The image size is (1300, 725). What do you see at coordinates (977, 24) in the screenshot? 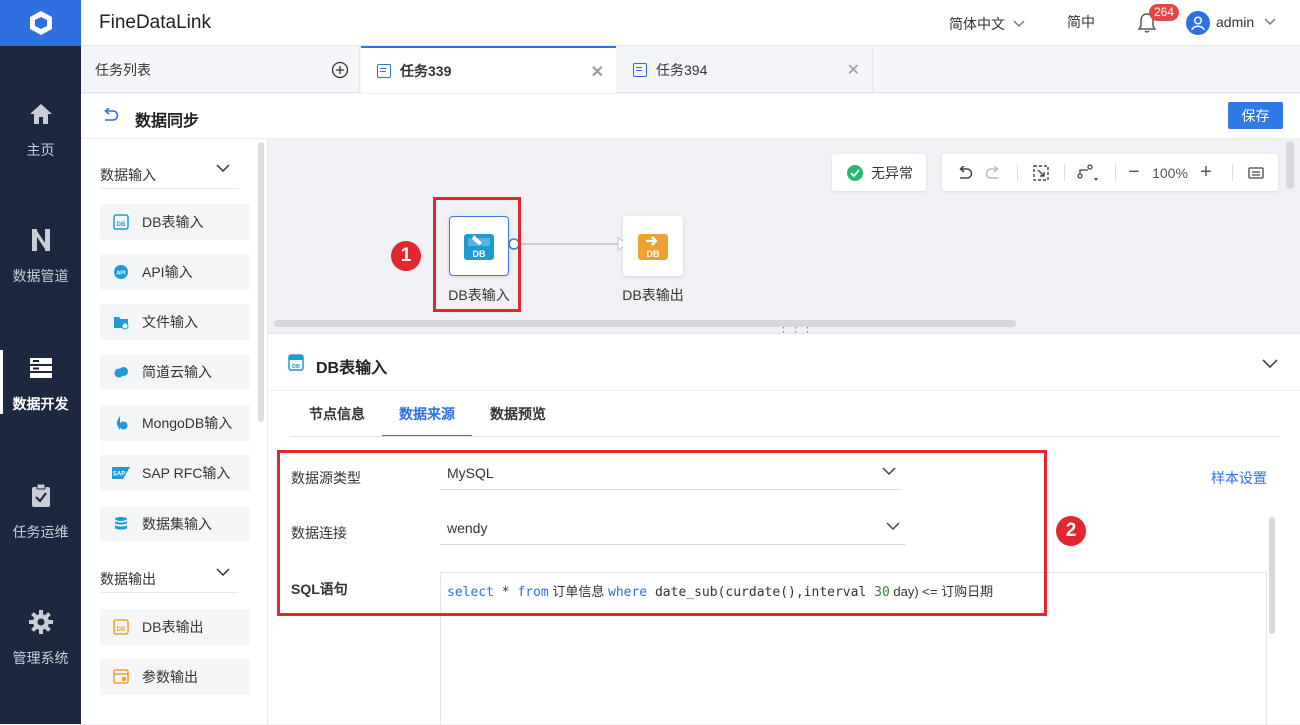
I see `language-label: 简体中文` at bounding box center [977, 24].